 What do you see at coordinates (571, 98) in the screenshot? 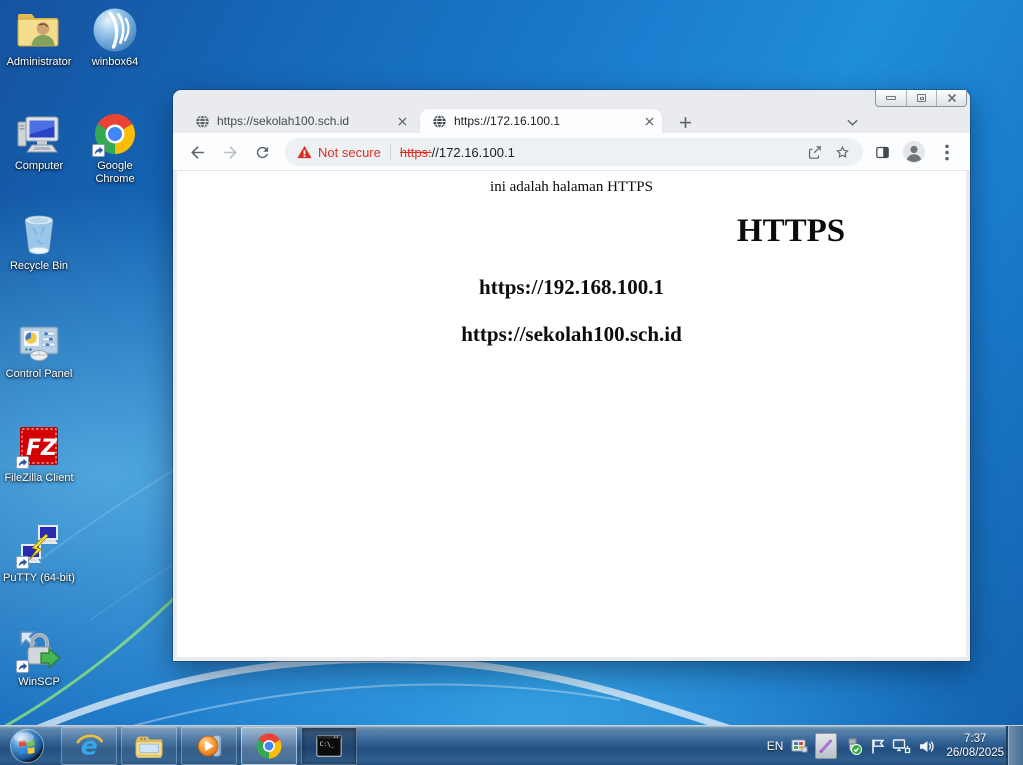
I see `window-titlebar` at bounding box center [571, 98].